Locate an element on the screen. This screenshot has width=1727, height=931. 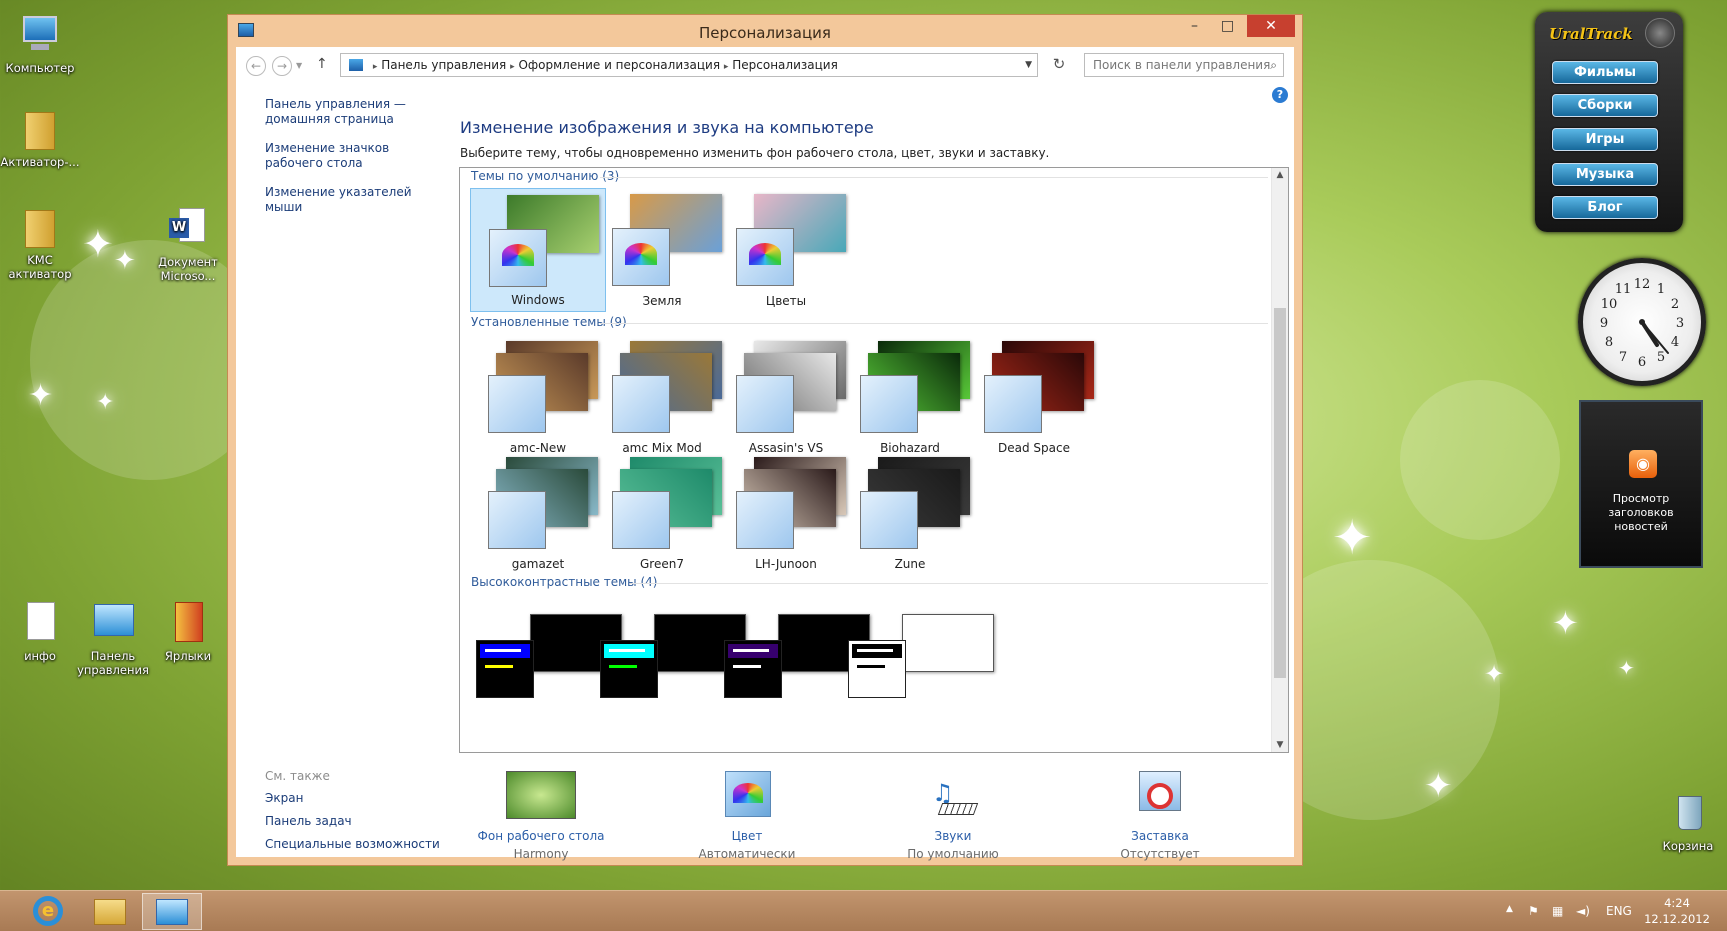
theme-list-scrollbar: ▲ ▼ is located at coordinates (1279, 460).